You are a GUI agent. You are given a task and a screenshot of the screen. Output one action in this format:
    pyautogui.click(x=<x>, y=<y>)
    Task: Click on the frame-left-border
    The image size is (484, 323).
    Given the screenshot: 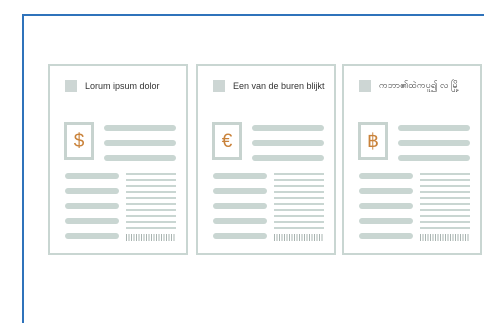 What is the action you would take?
    pyautogui.click(x=23, y=168)
    